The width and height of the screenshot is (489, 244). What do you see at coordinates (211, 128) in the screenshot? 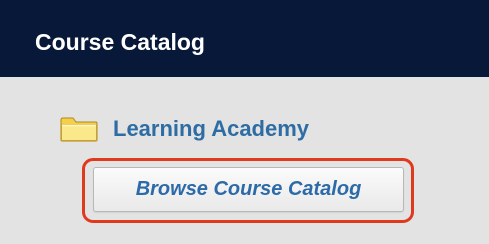
I see `tree-item-label: Learning Academy` at bounding box center [211, 128].